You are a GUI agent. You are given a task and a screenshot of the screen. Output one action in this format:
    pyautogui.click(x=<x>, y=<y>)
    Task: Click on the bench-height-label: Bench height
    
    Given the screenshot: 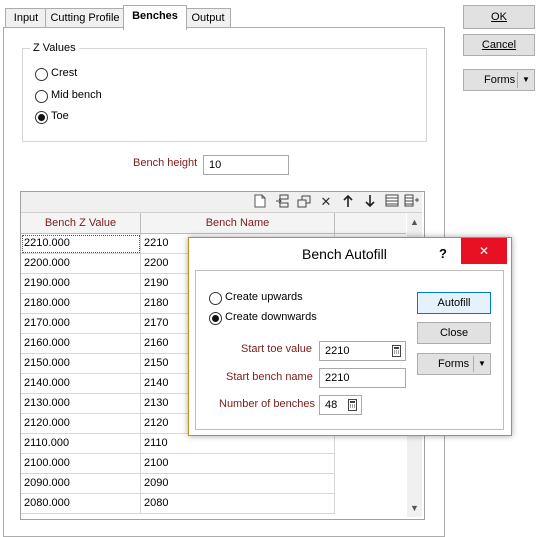 What is the action you would take?
    pyautogui.click(x=165, y=163)
    